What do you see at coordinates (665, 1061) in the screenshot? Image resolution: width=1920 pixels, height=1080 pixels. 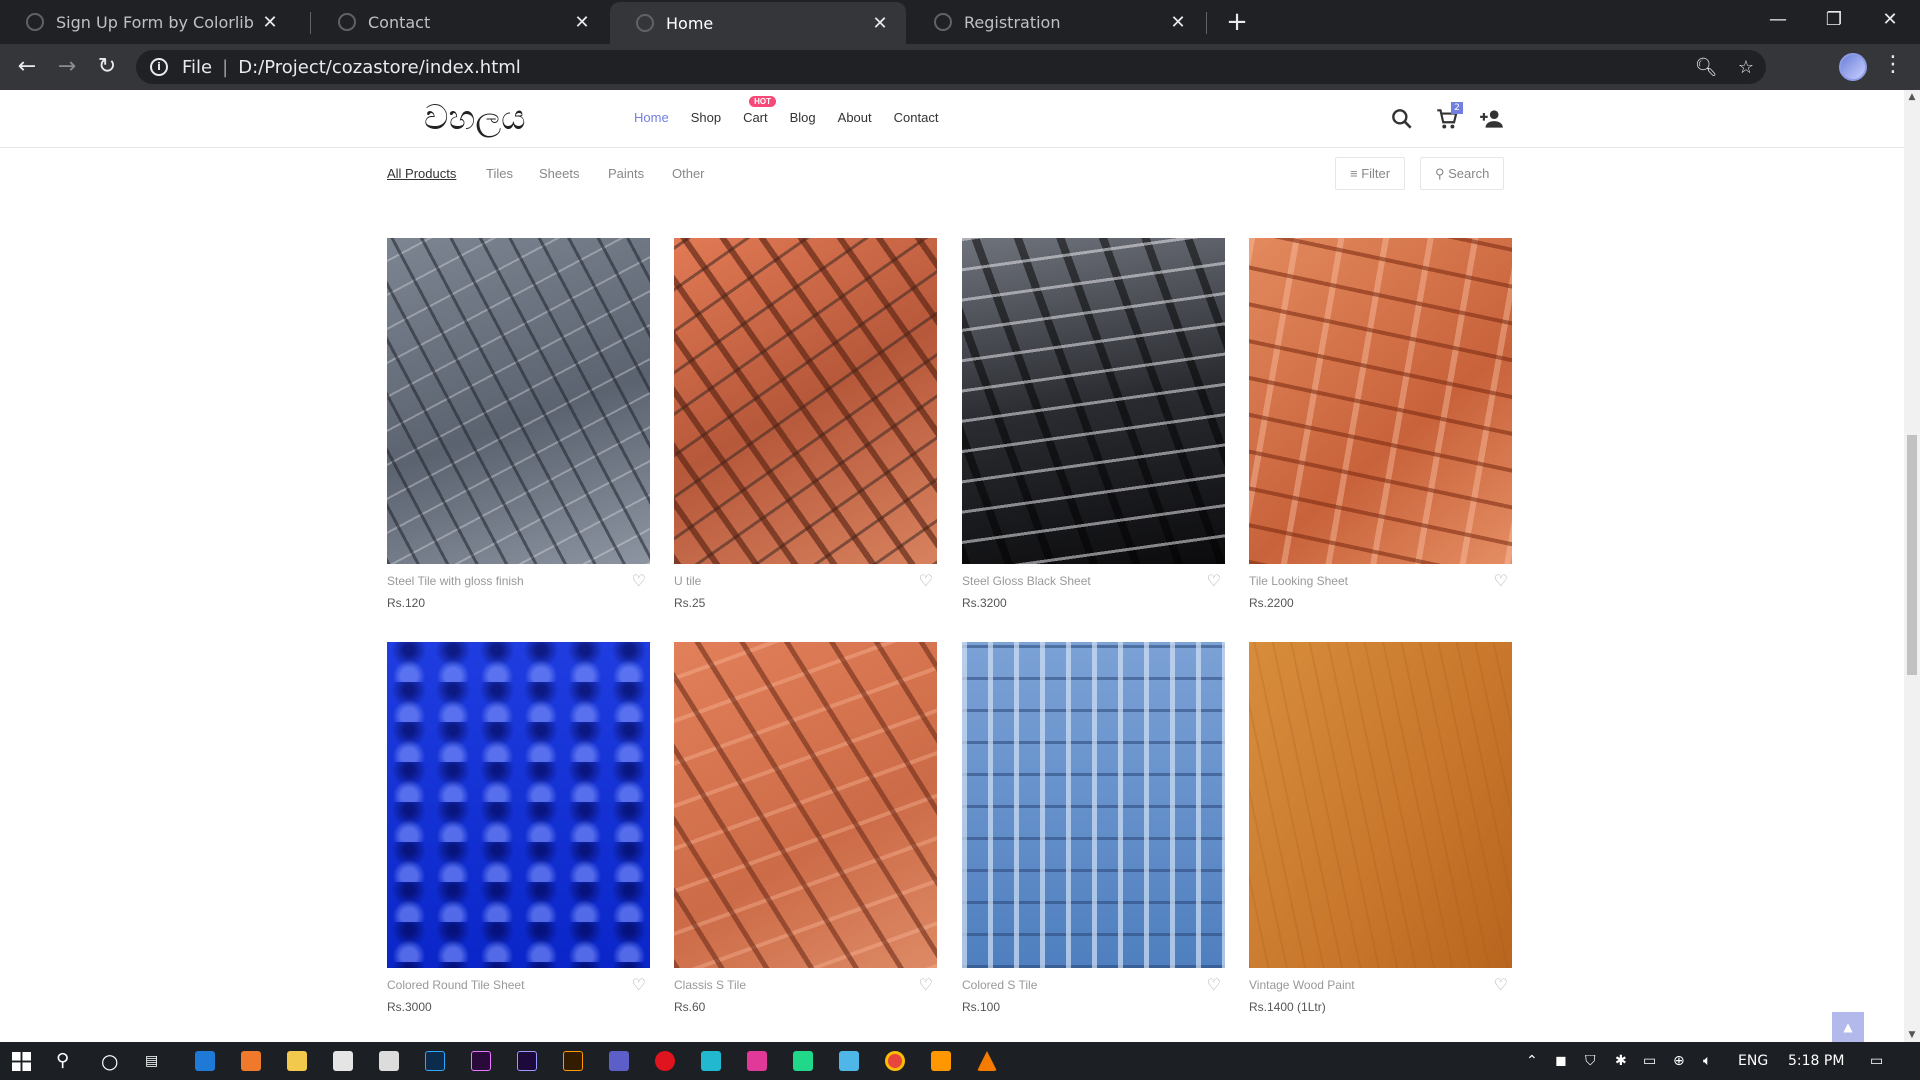 I see `opera-icon` at bounding box center [665, 1061].